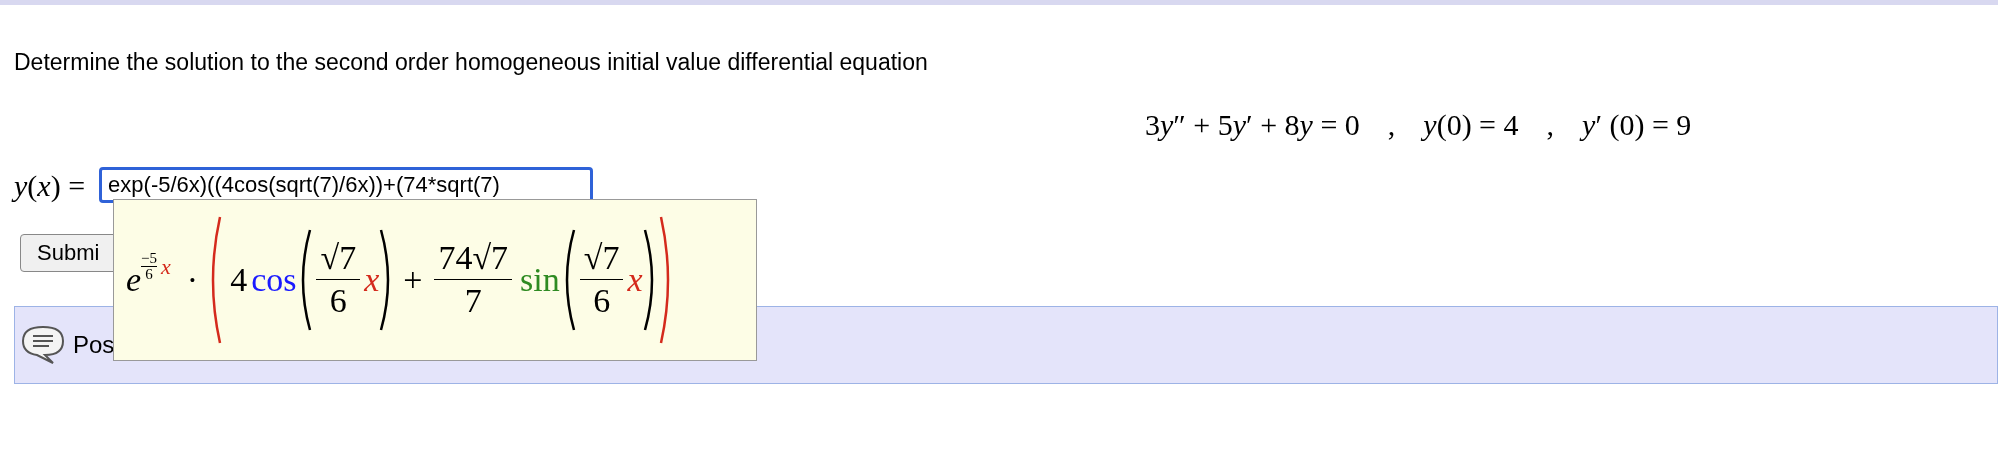 Image resolution: width=1998 pixels, height=474 pixels. Describe the element at coordinates (134, 280) in the screenshot. I see `math-base: e` at that location.